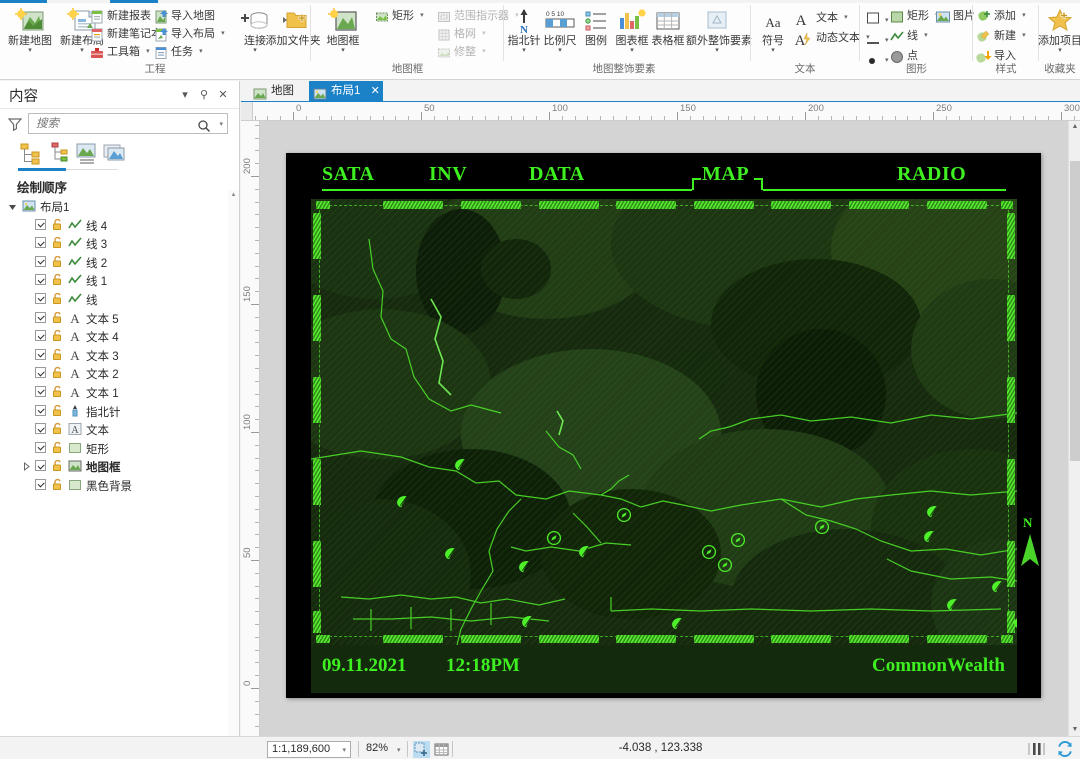 This screenshot has width=1080, height=759. Describe the element at coordinates (115, 153) in the screenshot. I see `list-by-snapping-tab` at that location.